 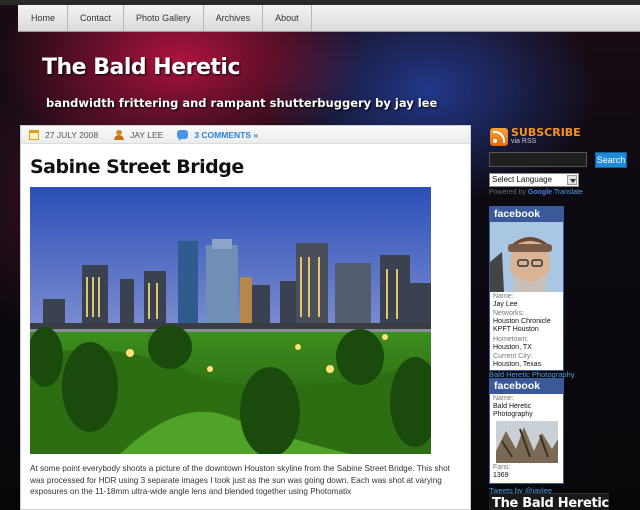 I want to click on user-icon, so click(x=119, y=134).